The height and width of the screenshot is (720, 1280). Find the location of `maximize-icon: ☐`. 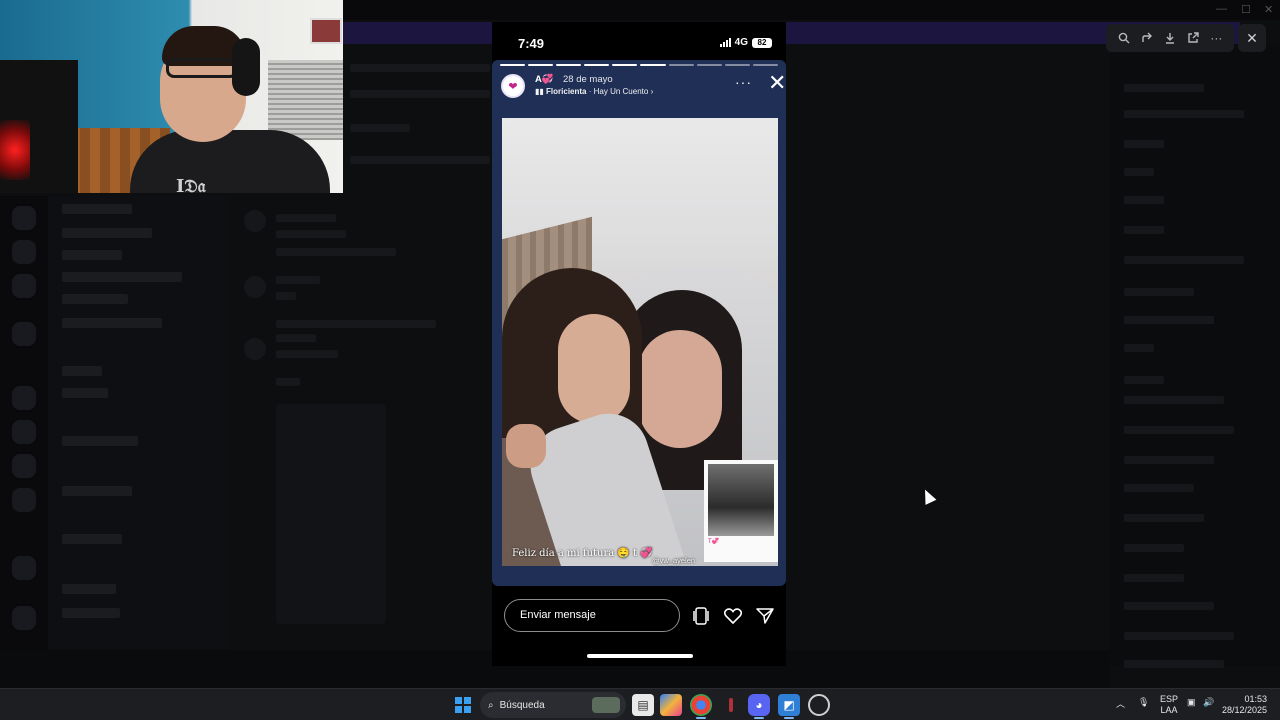

maximize-icon: ☐ is located at coordinates (1246, 9).